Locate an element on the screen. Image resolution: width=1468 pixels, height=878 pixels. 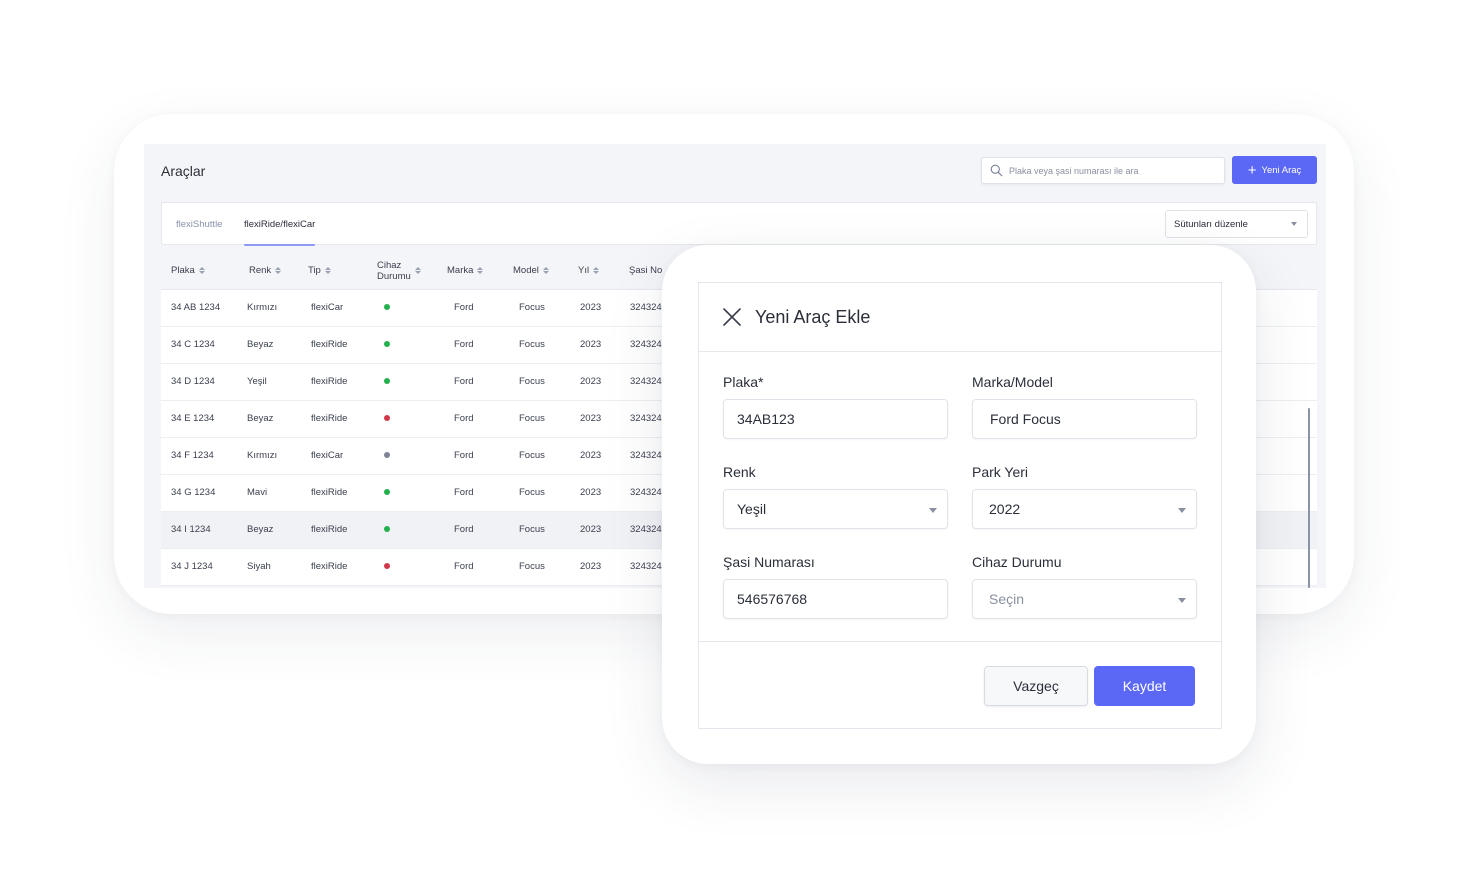
plaka-control is located at coordinates (835, 419).